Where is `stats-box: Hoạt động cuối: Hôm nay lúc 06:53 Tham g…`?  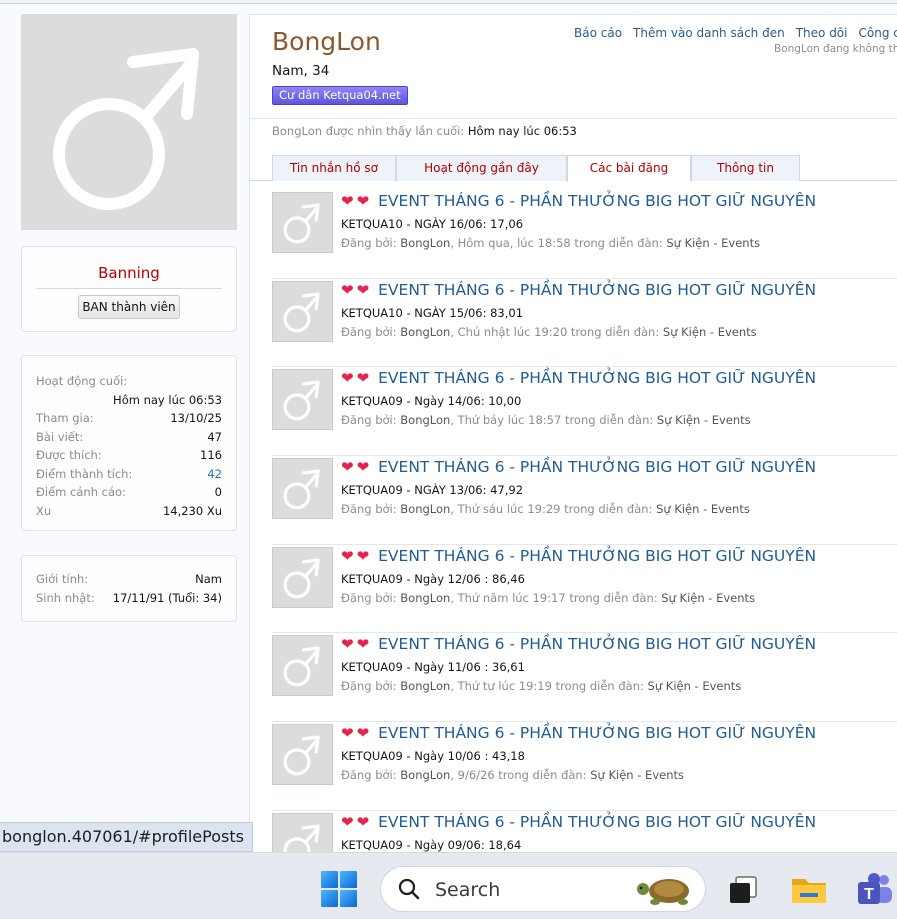 stats-box: Hoạt động cuối: Hôm nay lúc 06:53 Tham g… is located at coordinates (129, 443).